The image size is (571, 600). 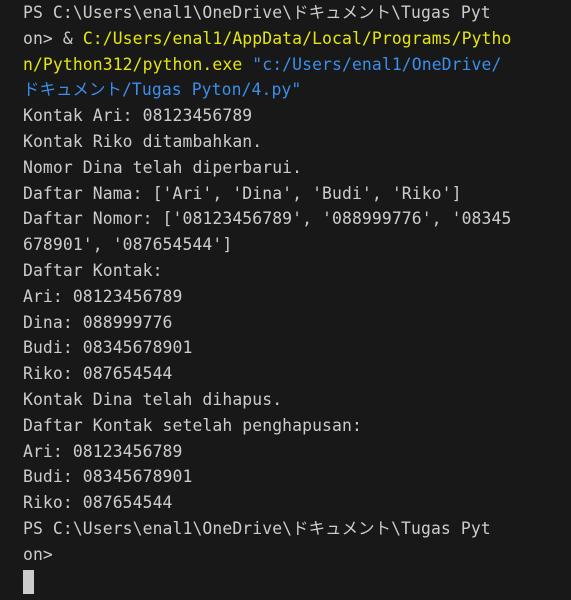 I want to click on output-line: Daftar Kontak:, so click(x=93, y=270).